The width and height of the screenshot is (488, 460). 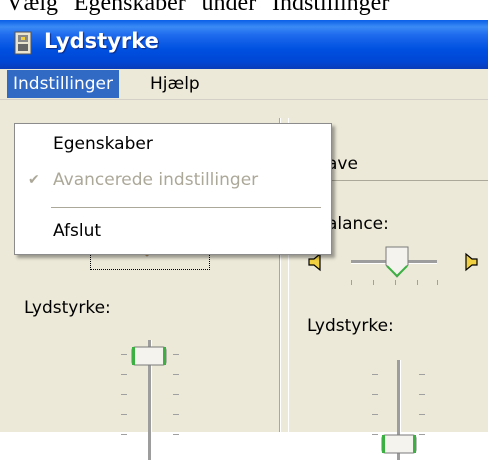 I want to click on menu-item-egenskaber: Egenskaber, so click(x=173, y=144).